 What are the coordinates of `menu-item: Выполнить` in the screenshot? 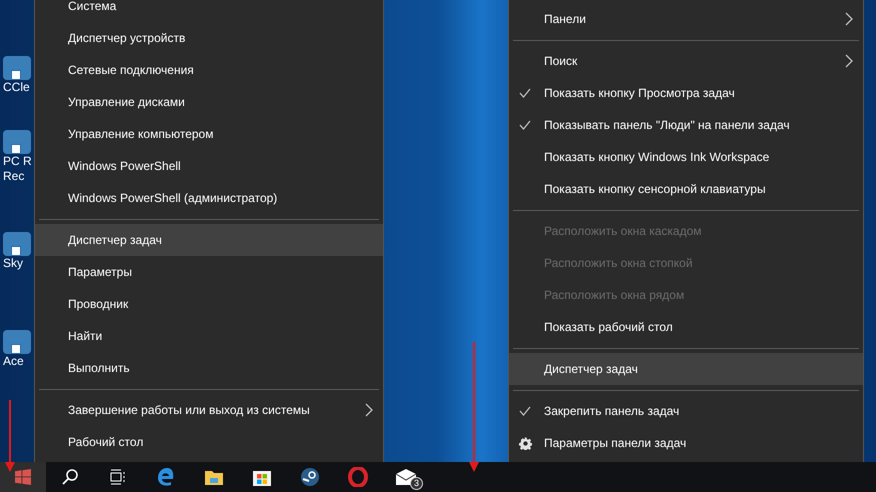 It's located at (209, 368).